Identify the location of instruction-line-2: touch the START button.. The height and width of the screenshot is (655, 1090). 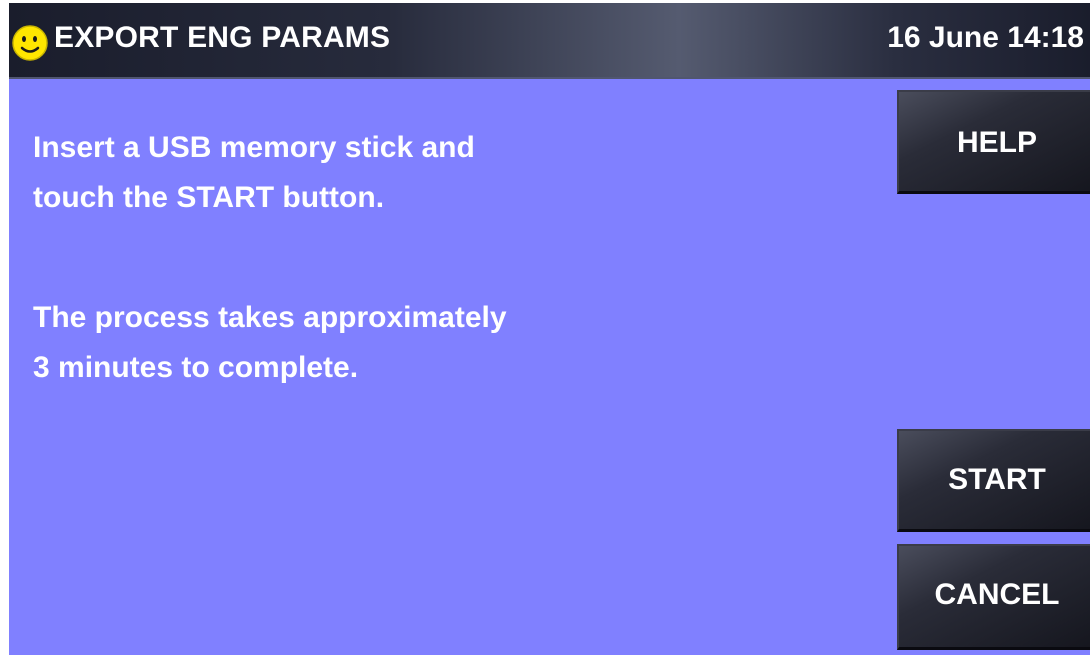
(209, 197).